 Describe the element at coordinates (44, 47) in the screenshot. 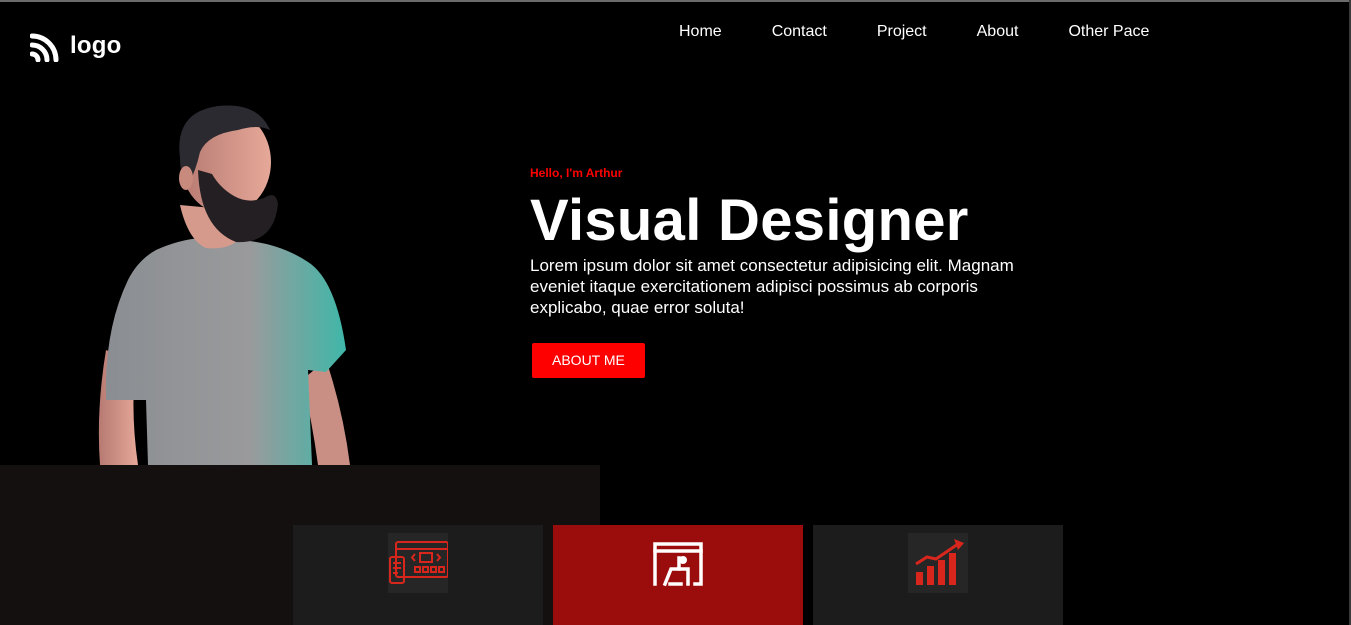

I see `wifi-logo-icon` at that location.